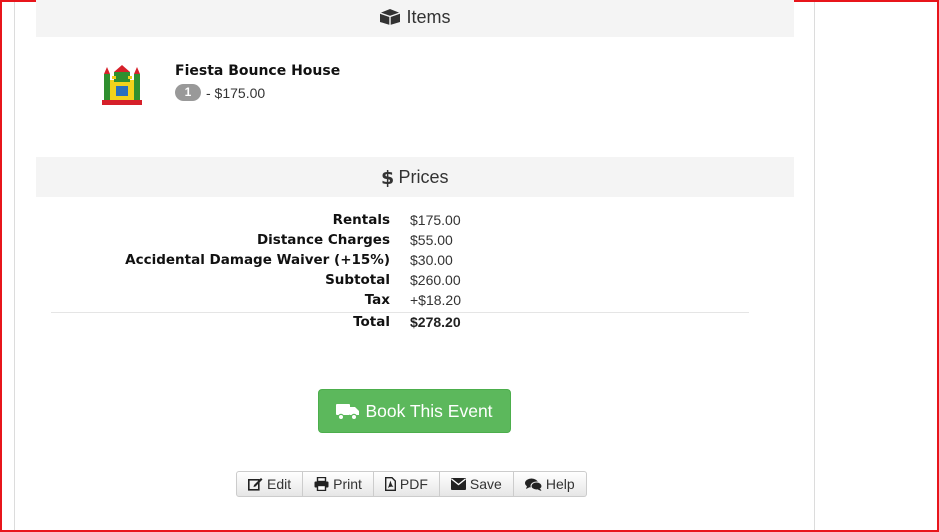 The height and width of the screenshot is (532, 939). What do you see at coordinates (279, 484) in the screenshot?
I see `edit-label: Edit` at bounding box center [279, 484].